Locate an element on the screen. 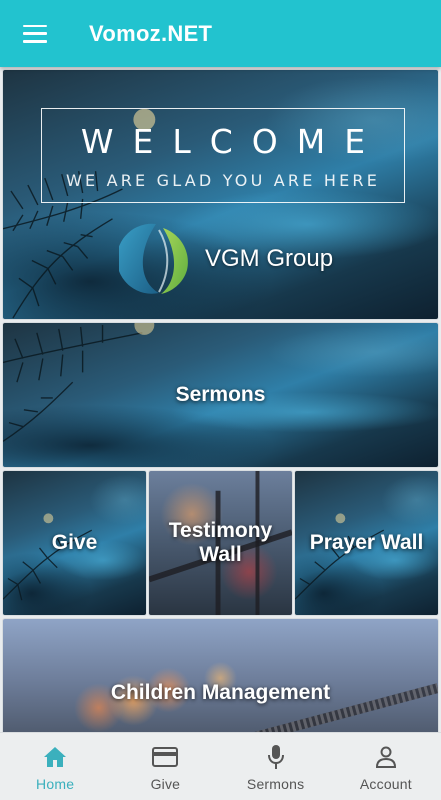  org-name: VGM Group is located at coordinates (269, 258).